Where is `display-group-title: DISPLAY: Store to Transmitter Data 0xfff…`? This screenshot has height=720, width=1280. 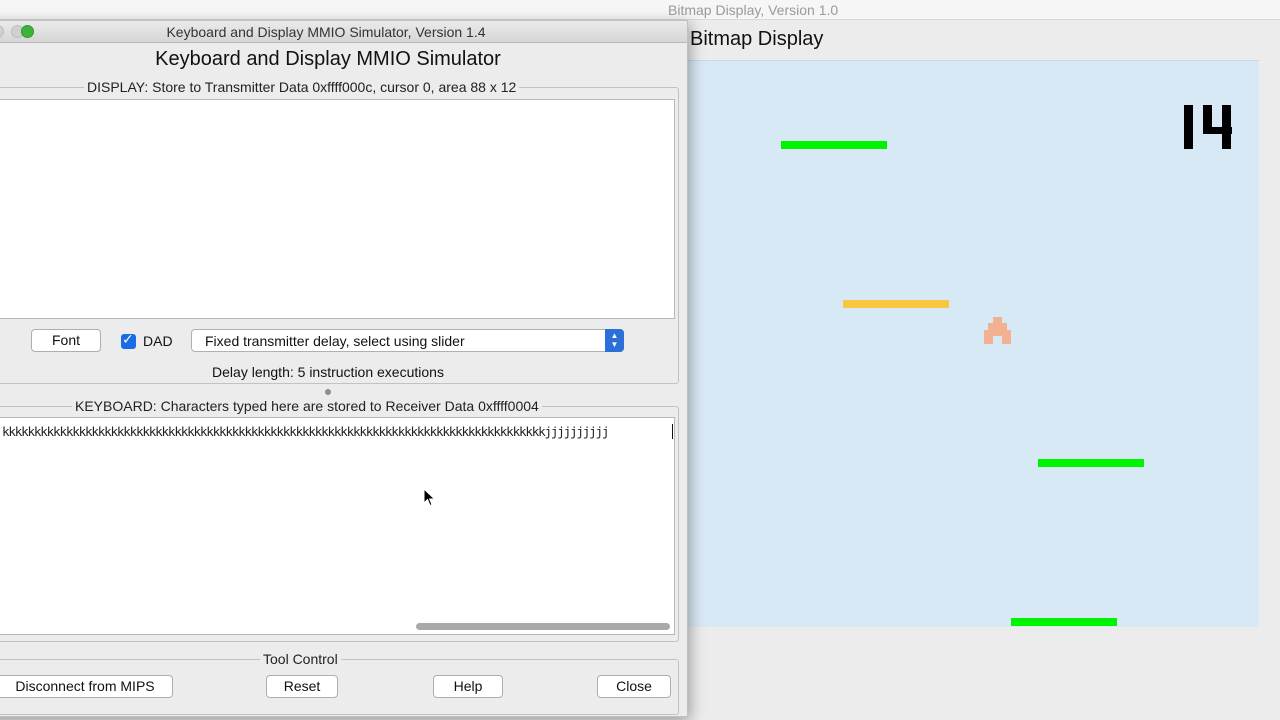 display-group-title: DISPLAY: Store to Transmitter Data 0xfff… is located at coordinates (302, 87).